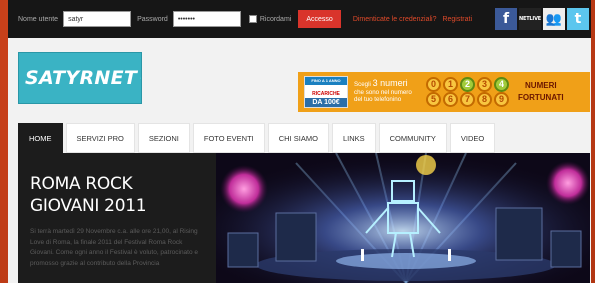 This screenshot has width=595, height=283. I want to click on logo-text: SATYRNET, so click(81, 78).